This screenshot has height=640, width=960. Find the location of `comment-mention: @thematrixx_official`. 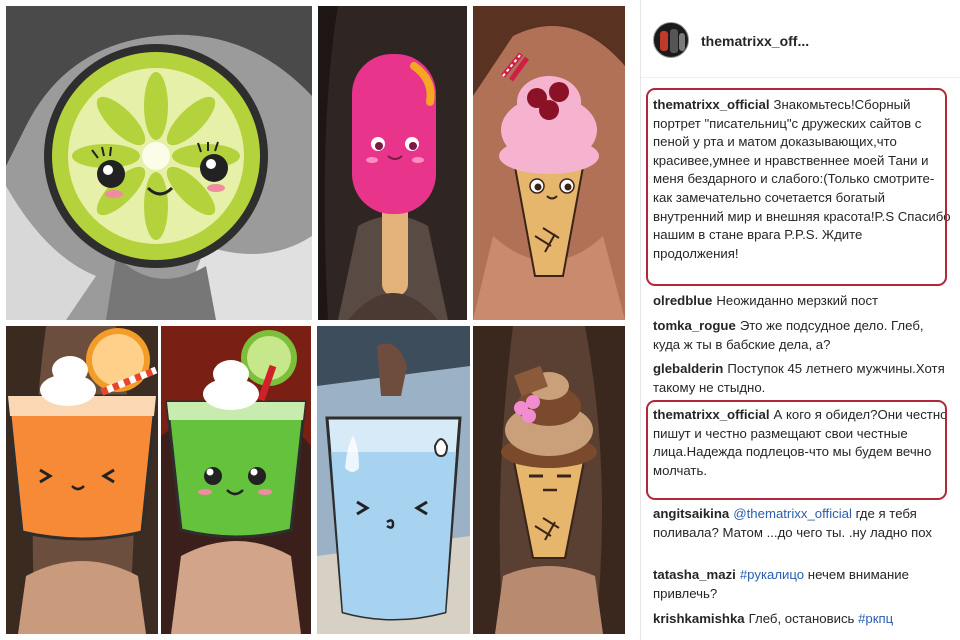

comment-mention: @thematrixx_official is located at coordinates (792, 513).